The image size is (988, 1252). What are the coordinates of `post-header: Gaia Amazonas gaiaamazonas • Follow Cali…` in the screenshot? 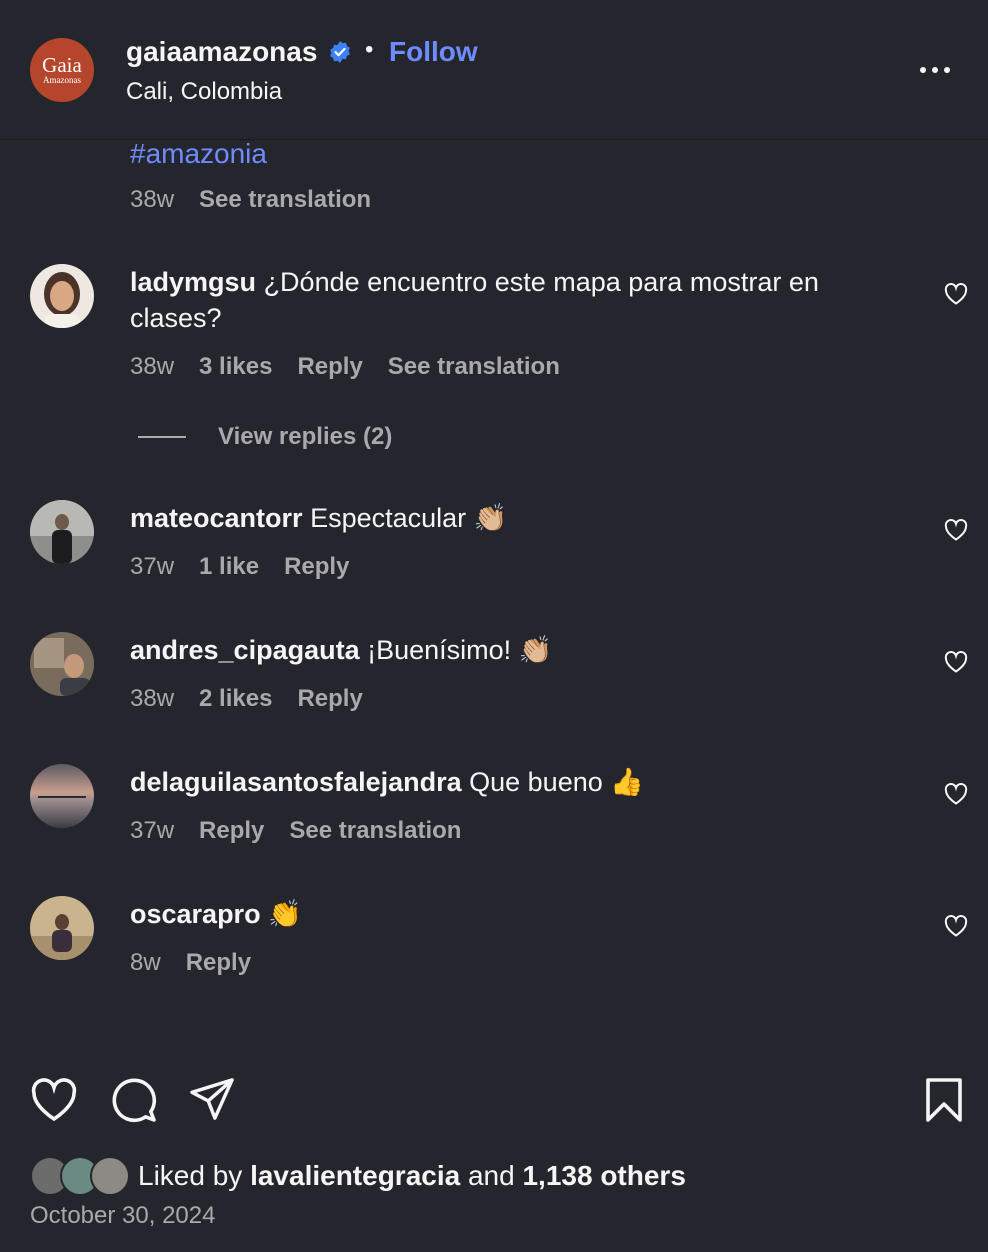 It's located at (494, 70).